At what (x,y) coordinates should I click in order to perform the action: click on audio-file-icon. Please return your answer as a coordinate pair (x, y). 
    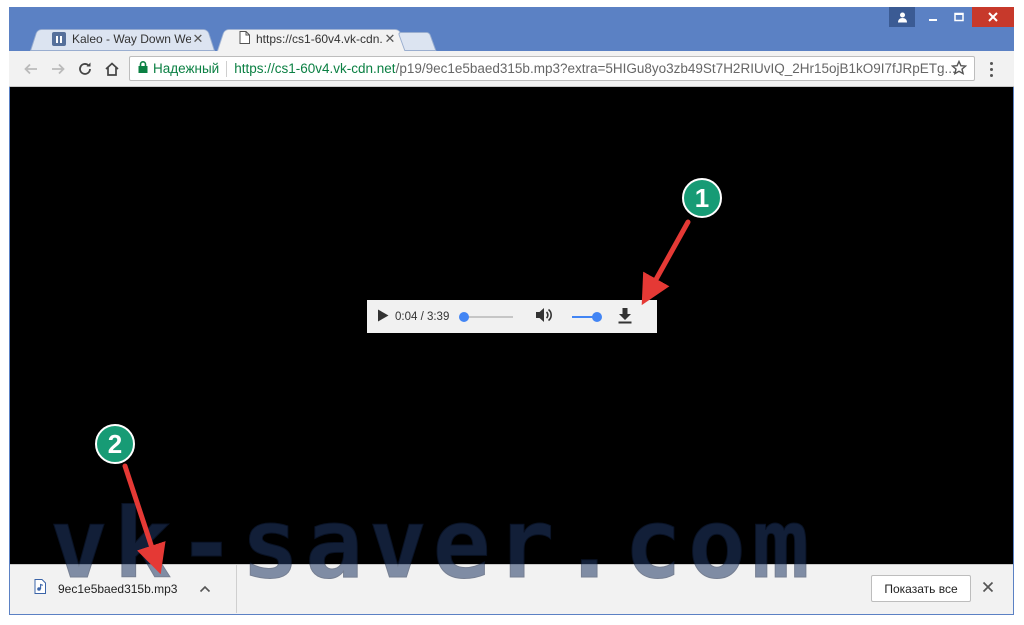
    Looking at the image, I should click on (40, 589).